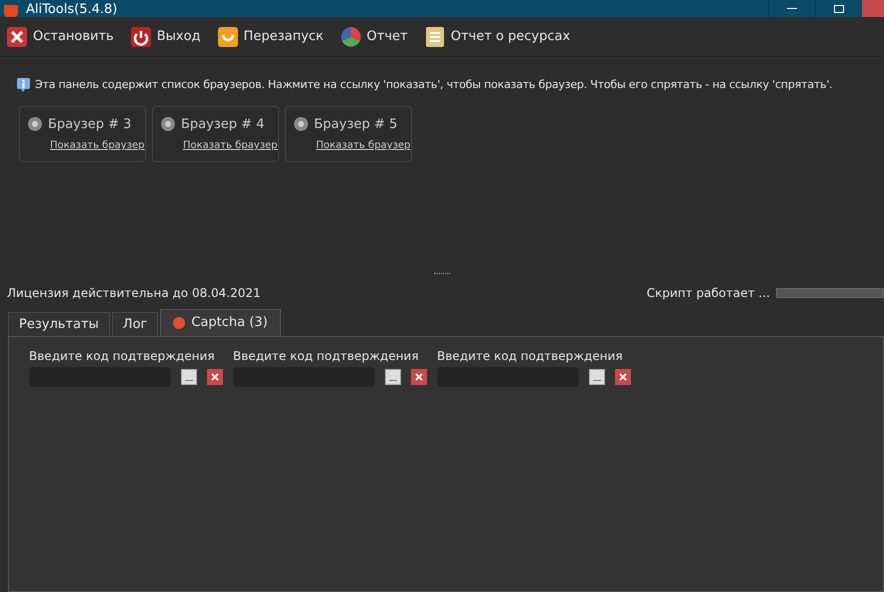 This screenshot has width=884, height=592. Describe the element at coordinates (222, 125) in the screenshot. I see `browser-name: Браузер # 4` at that location.